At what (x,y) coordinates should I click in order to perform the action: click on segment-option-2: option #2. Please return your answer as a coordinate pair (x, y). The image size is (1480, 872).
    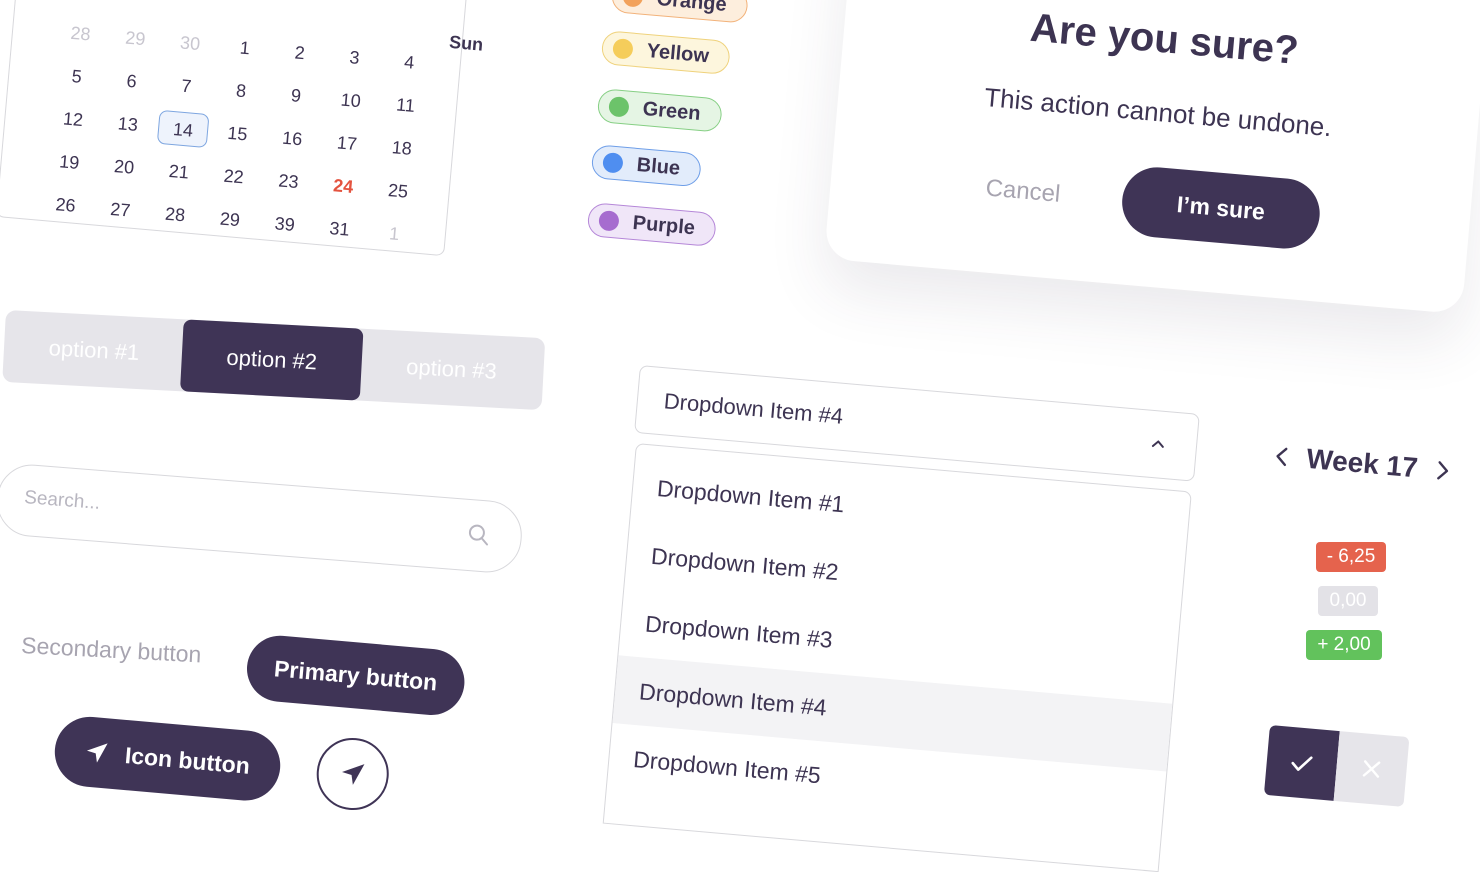
    Looking at the image, I should click on (271, 360).